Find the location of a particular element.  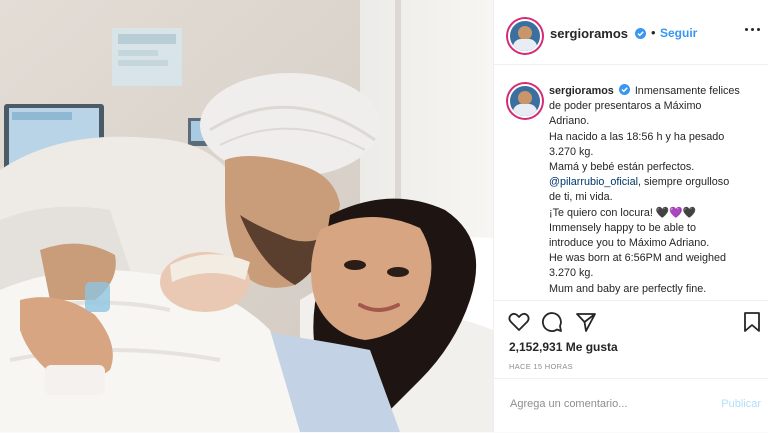

caption-text: de ti, mi vida. is located at coordinates (581, 197).